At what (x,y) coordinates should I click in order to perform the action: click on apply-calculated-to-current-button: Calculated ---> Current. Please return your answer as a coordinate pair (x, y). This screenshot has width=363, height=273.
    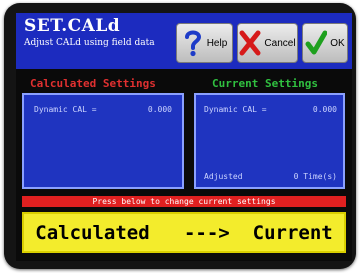
    Looking at the image, I should click on (184, 232).